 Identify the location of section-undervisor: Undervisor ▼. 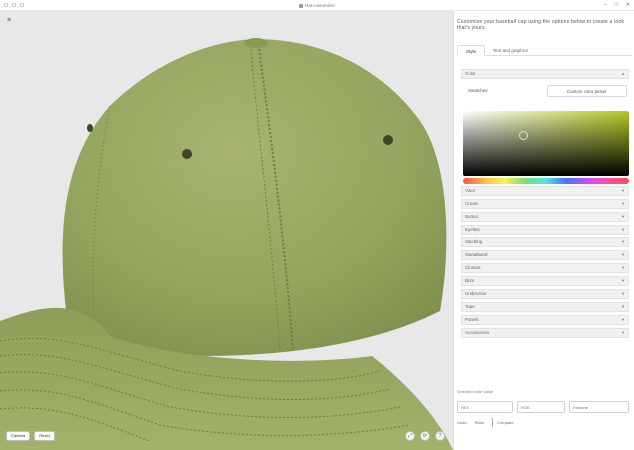
(545, 294).